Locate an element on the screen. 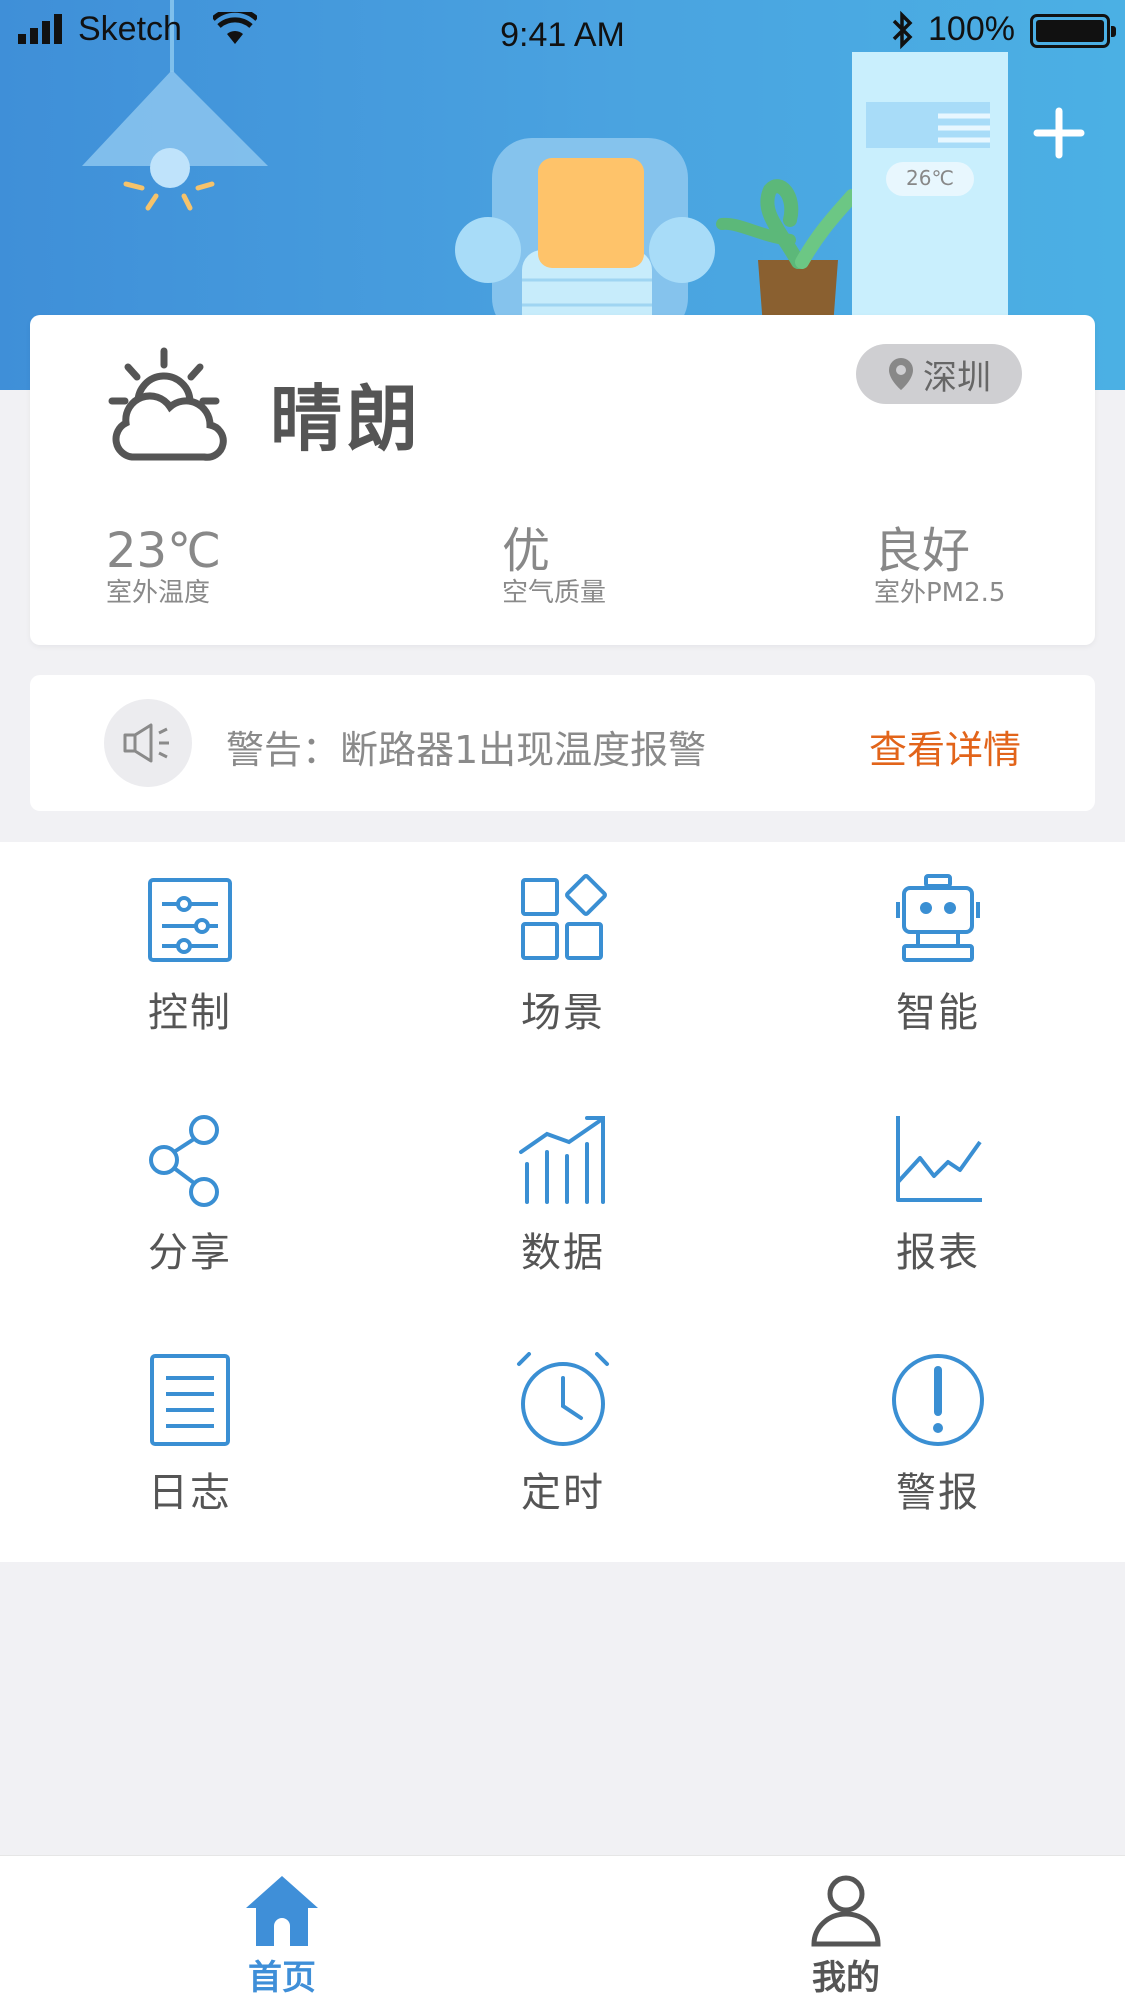 This screenshot has width=1125, height=2002. feature-alarm: 警报 is located at coordinates (938, 1422).